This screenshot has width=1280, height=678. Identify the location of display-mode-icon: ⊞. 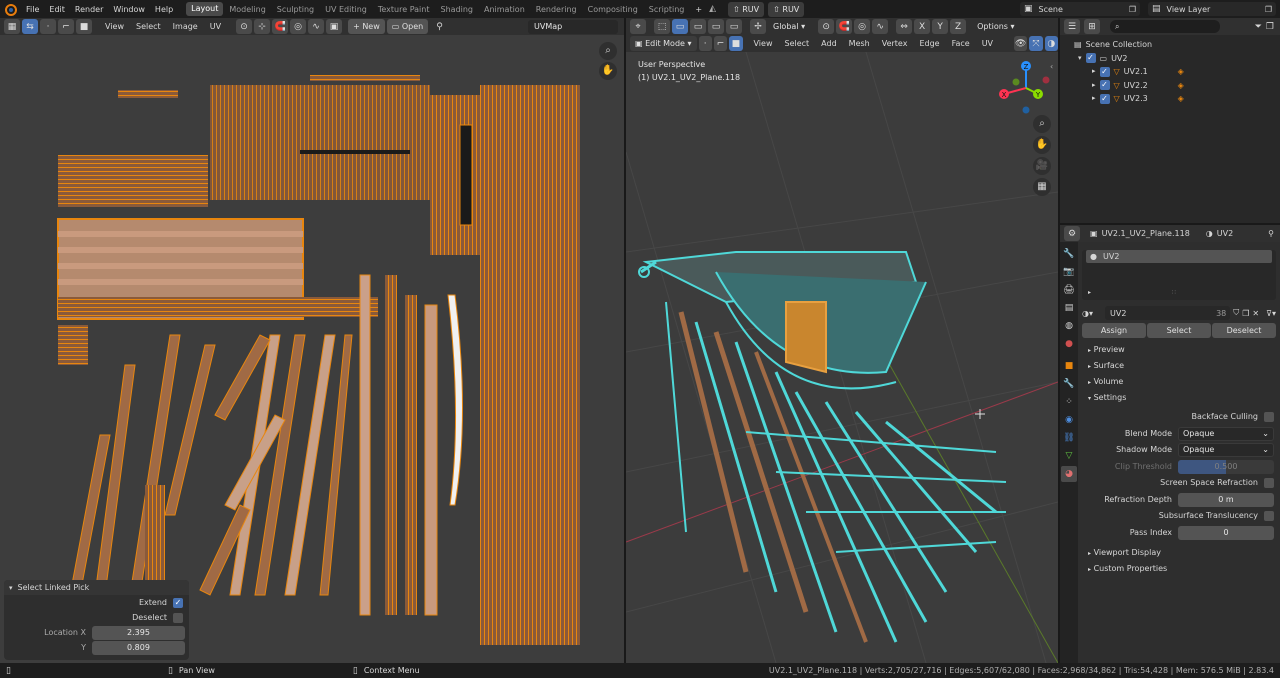
(1092, 26).